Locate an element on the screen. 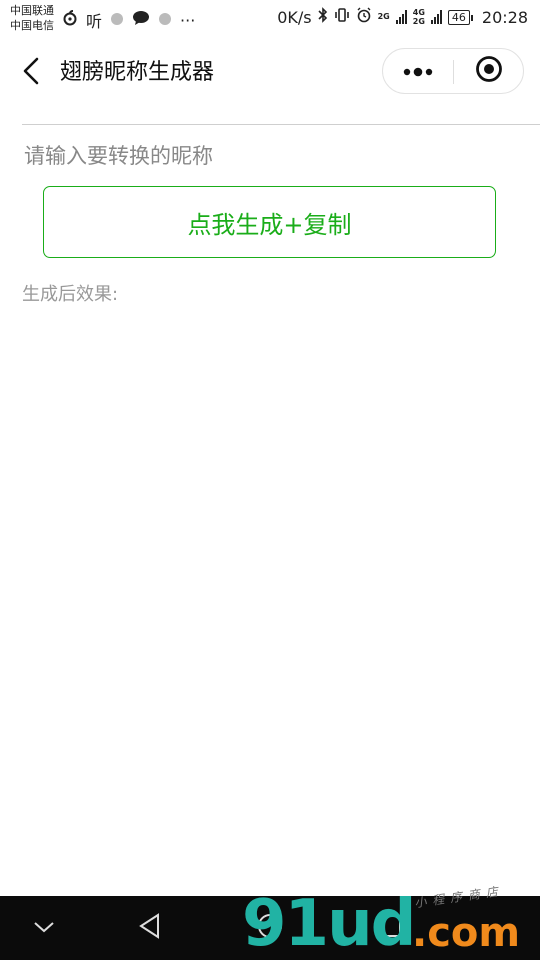  chevron-down-icon is located at coordinates (44, 928).